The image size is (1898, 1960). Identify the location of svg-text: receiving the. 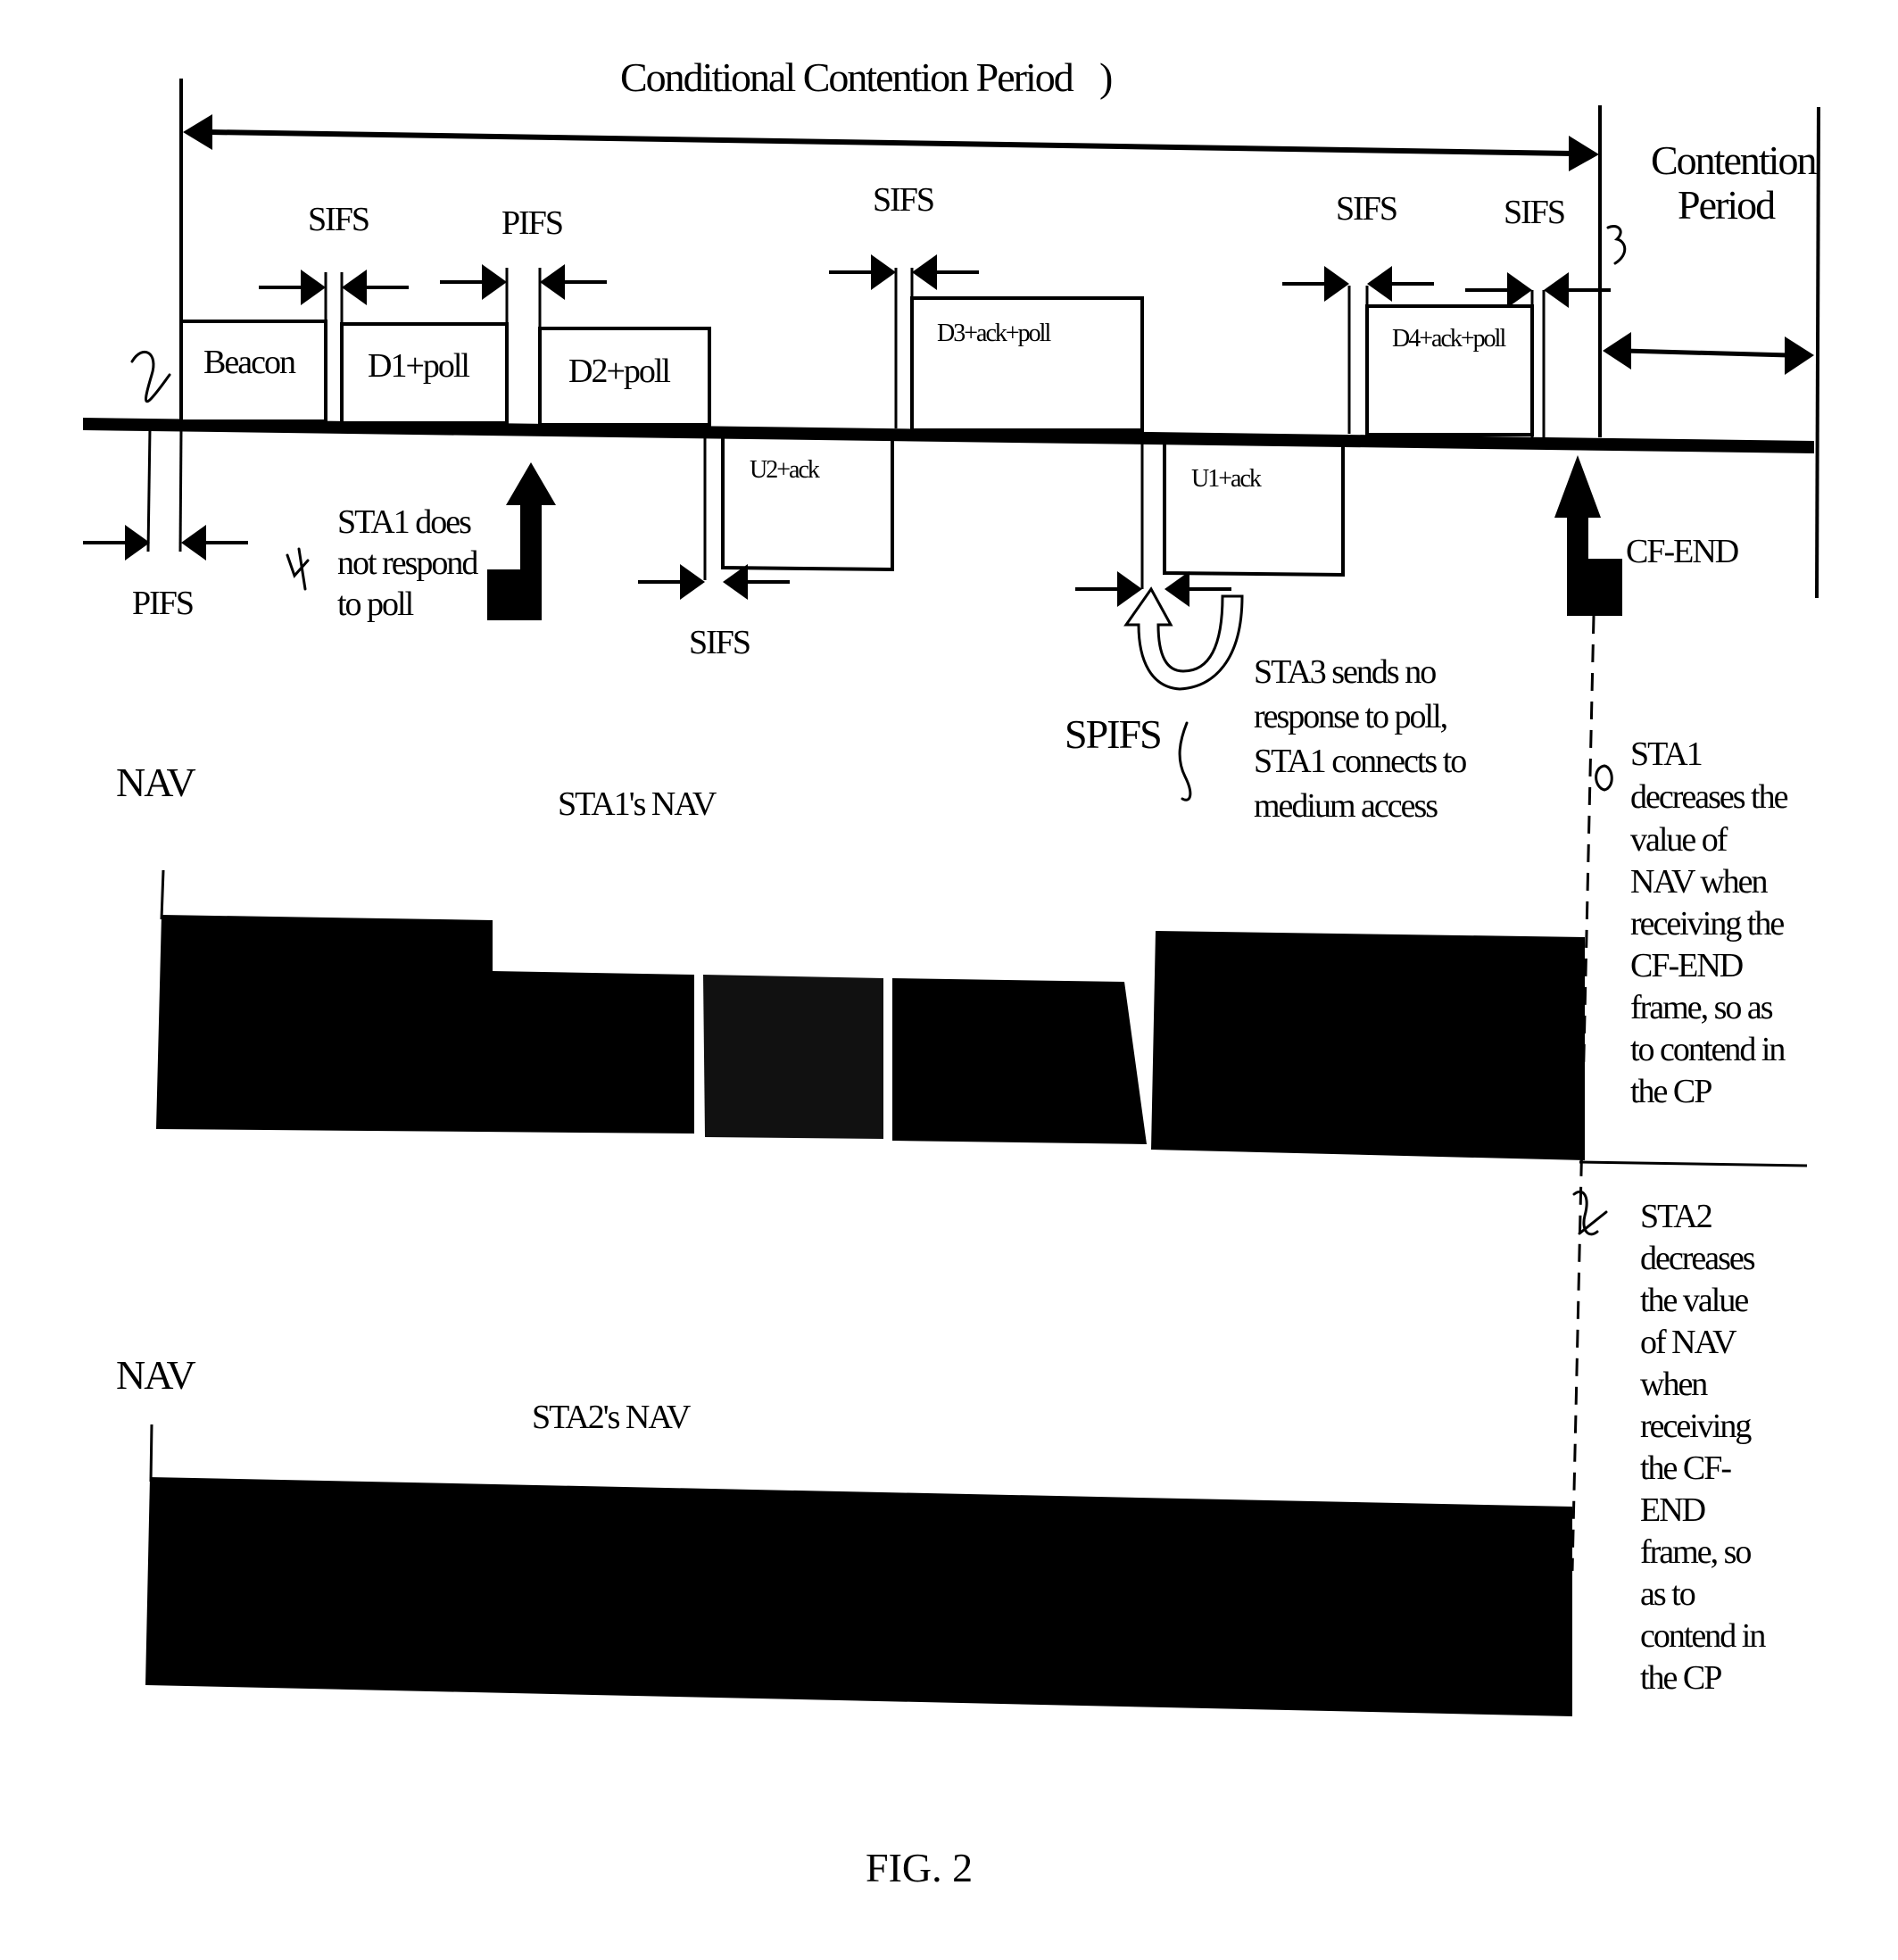
(1707, 924).